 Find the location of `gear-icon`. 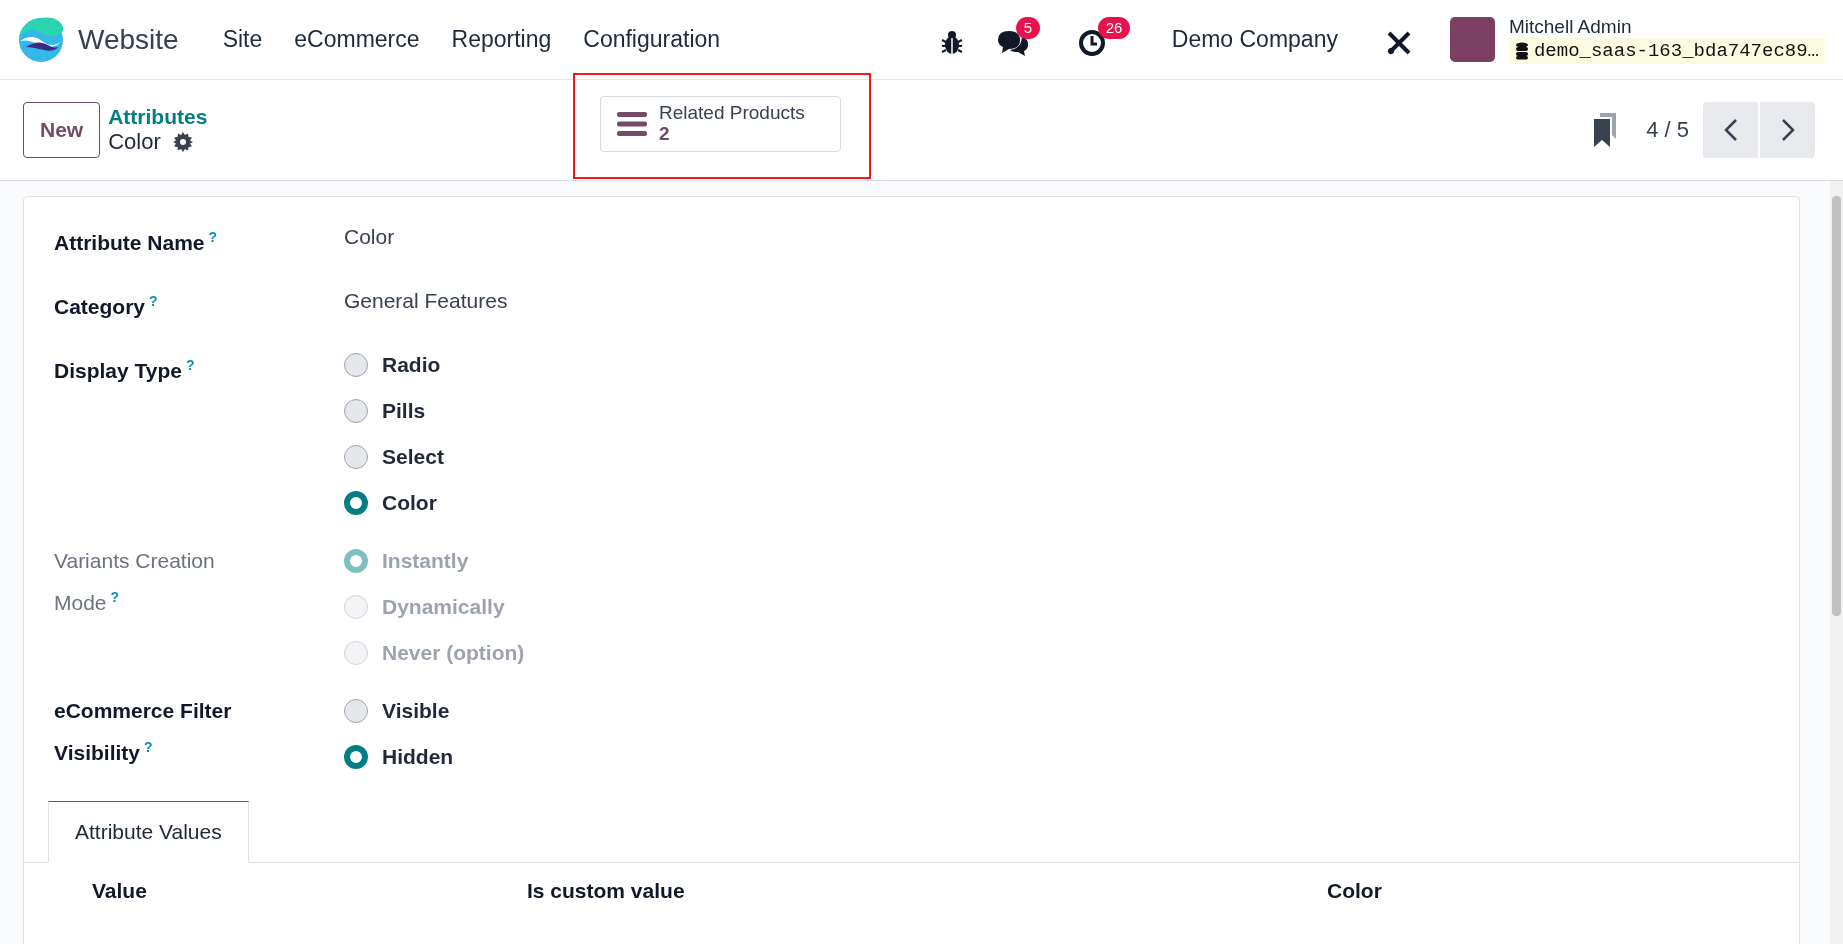

gear-icon is located at coordinates (182, 142).